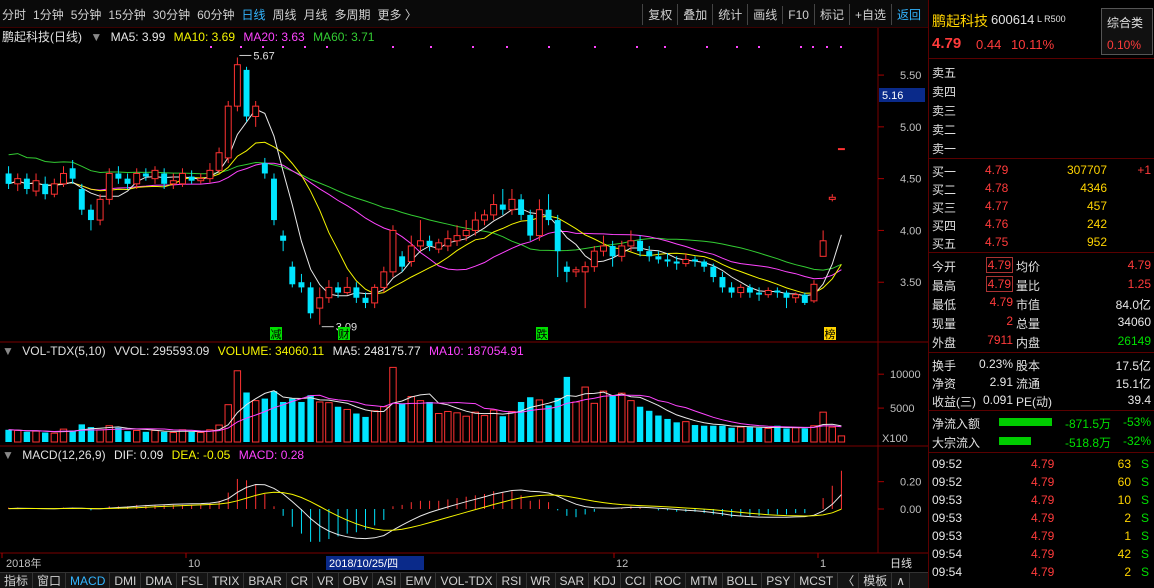 The image size is (1154, 588). I want to click on event-marker: 榜, so click(830, 334).